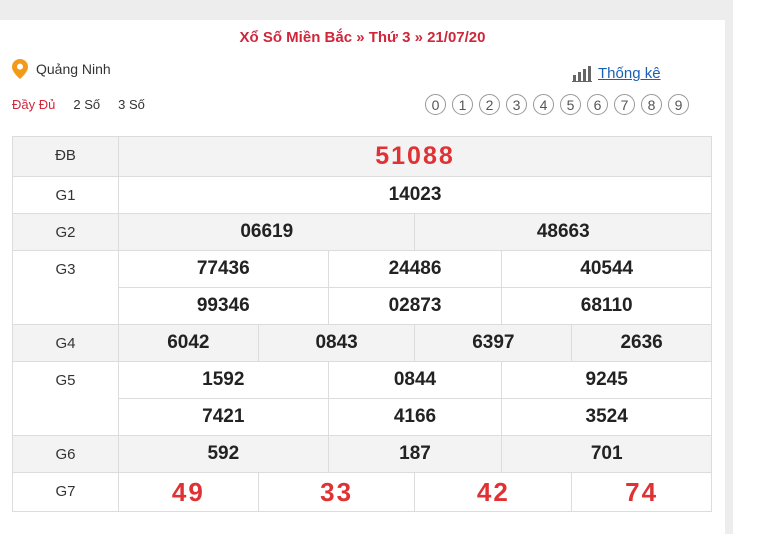 The image size is (758, 534). What do you see at coordinates (493, 492) in the screenshot?
I see `prize-number-highlight: 42` at bounding box center [493, 492].